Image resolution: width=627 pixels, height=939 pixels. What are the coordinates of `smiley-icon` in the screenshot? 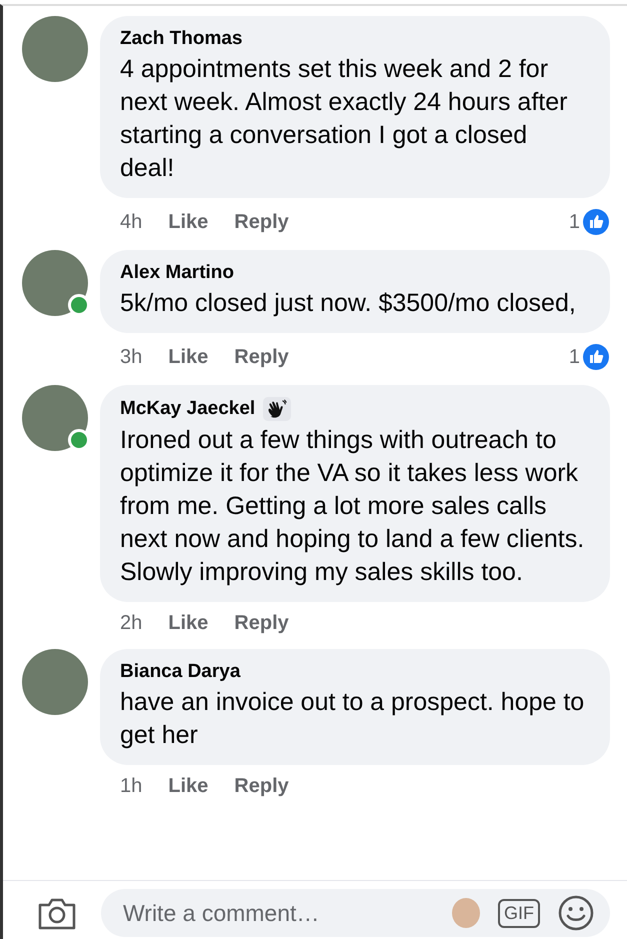 It's located at (576, 913).